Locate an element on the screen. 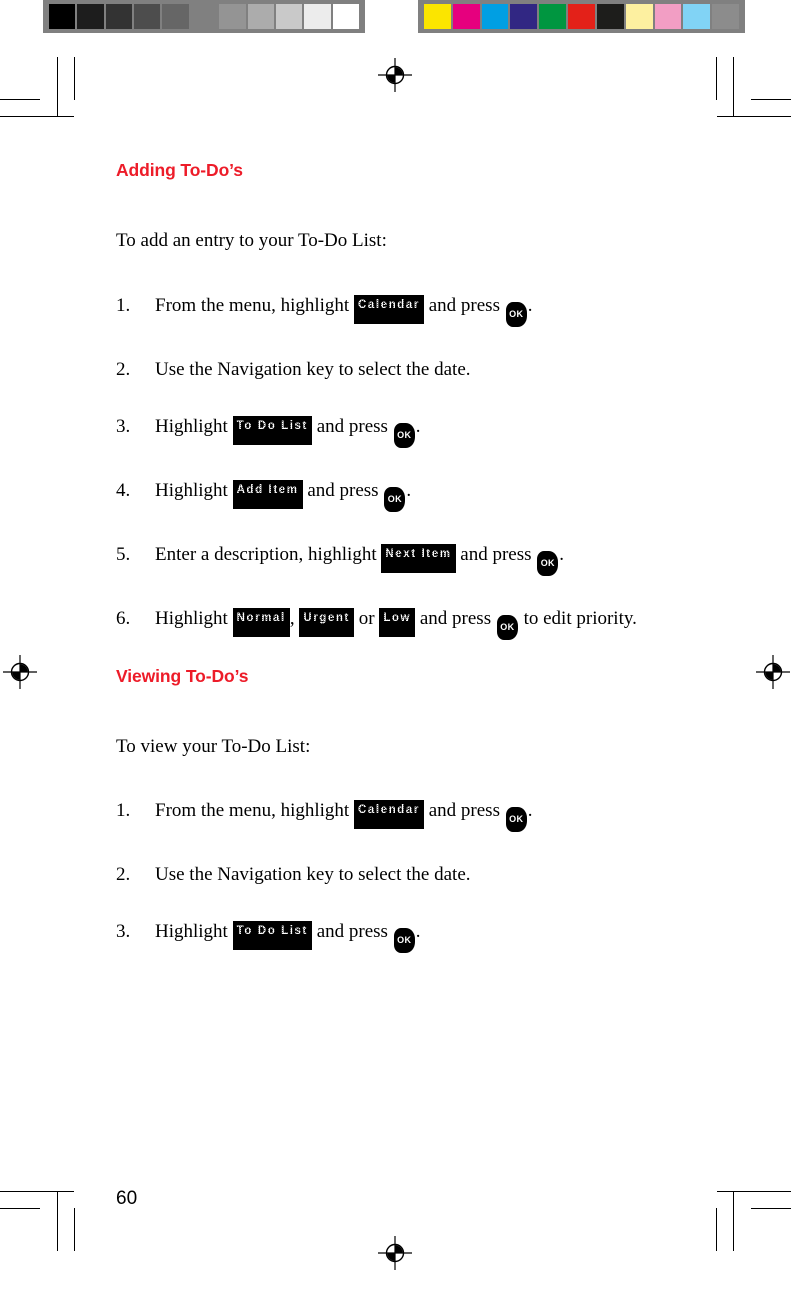 This screenshot has width=791, height=1291. menu-item-label: Next Item is located at coordinates (418, 553).